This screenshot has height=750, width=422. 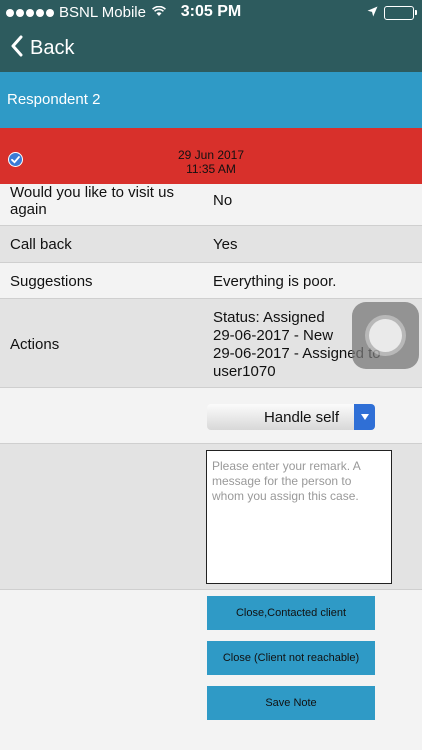 I want to click on battery-icon, so click(x=400, y=12).